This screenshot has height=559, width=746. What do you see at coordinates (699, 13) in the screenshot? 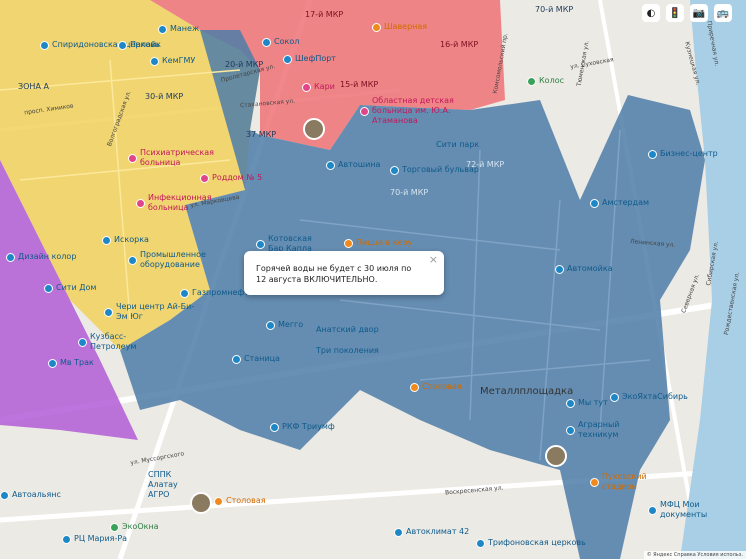
I see `photo-button: 📷` at bounding box center [699, 13].